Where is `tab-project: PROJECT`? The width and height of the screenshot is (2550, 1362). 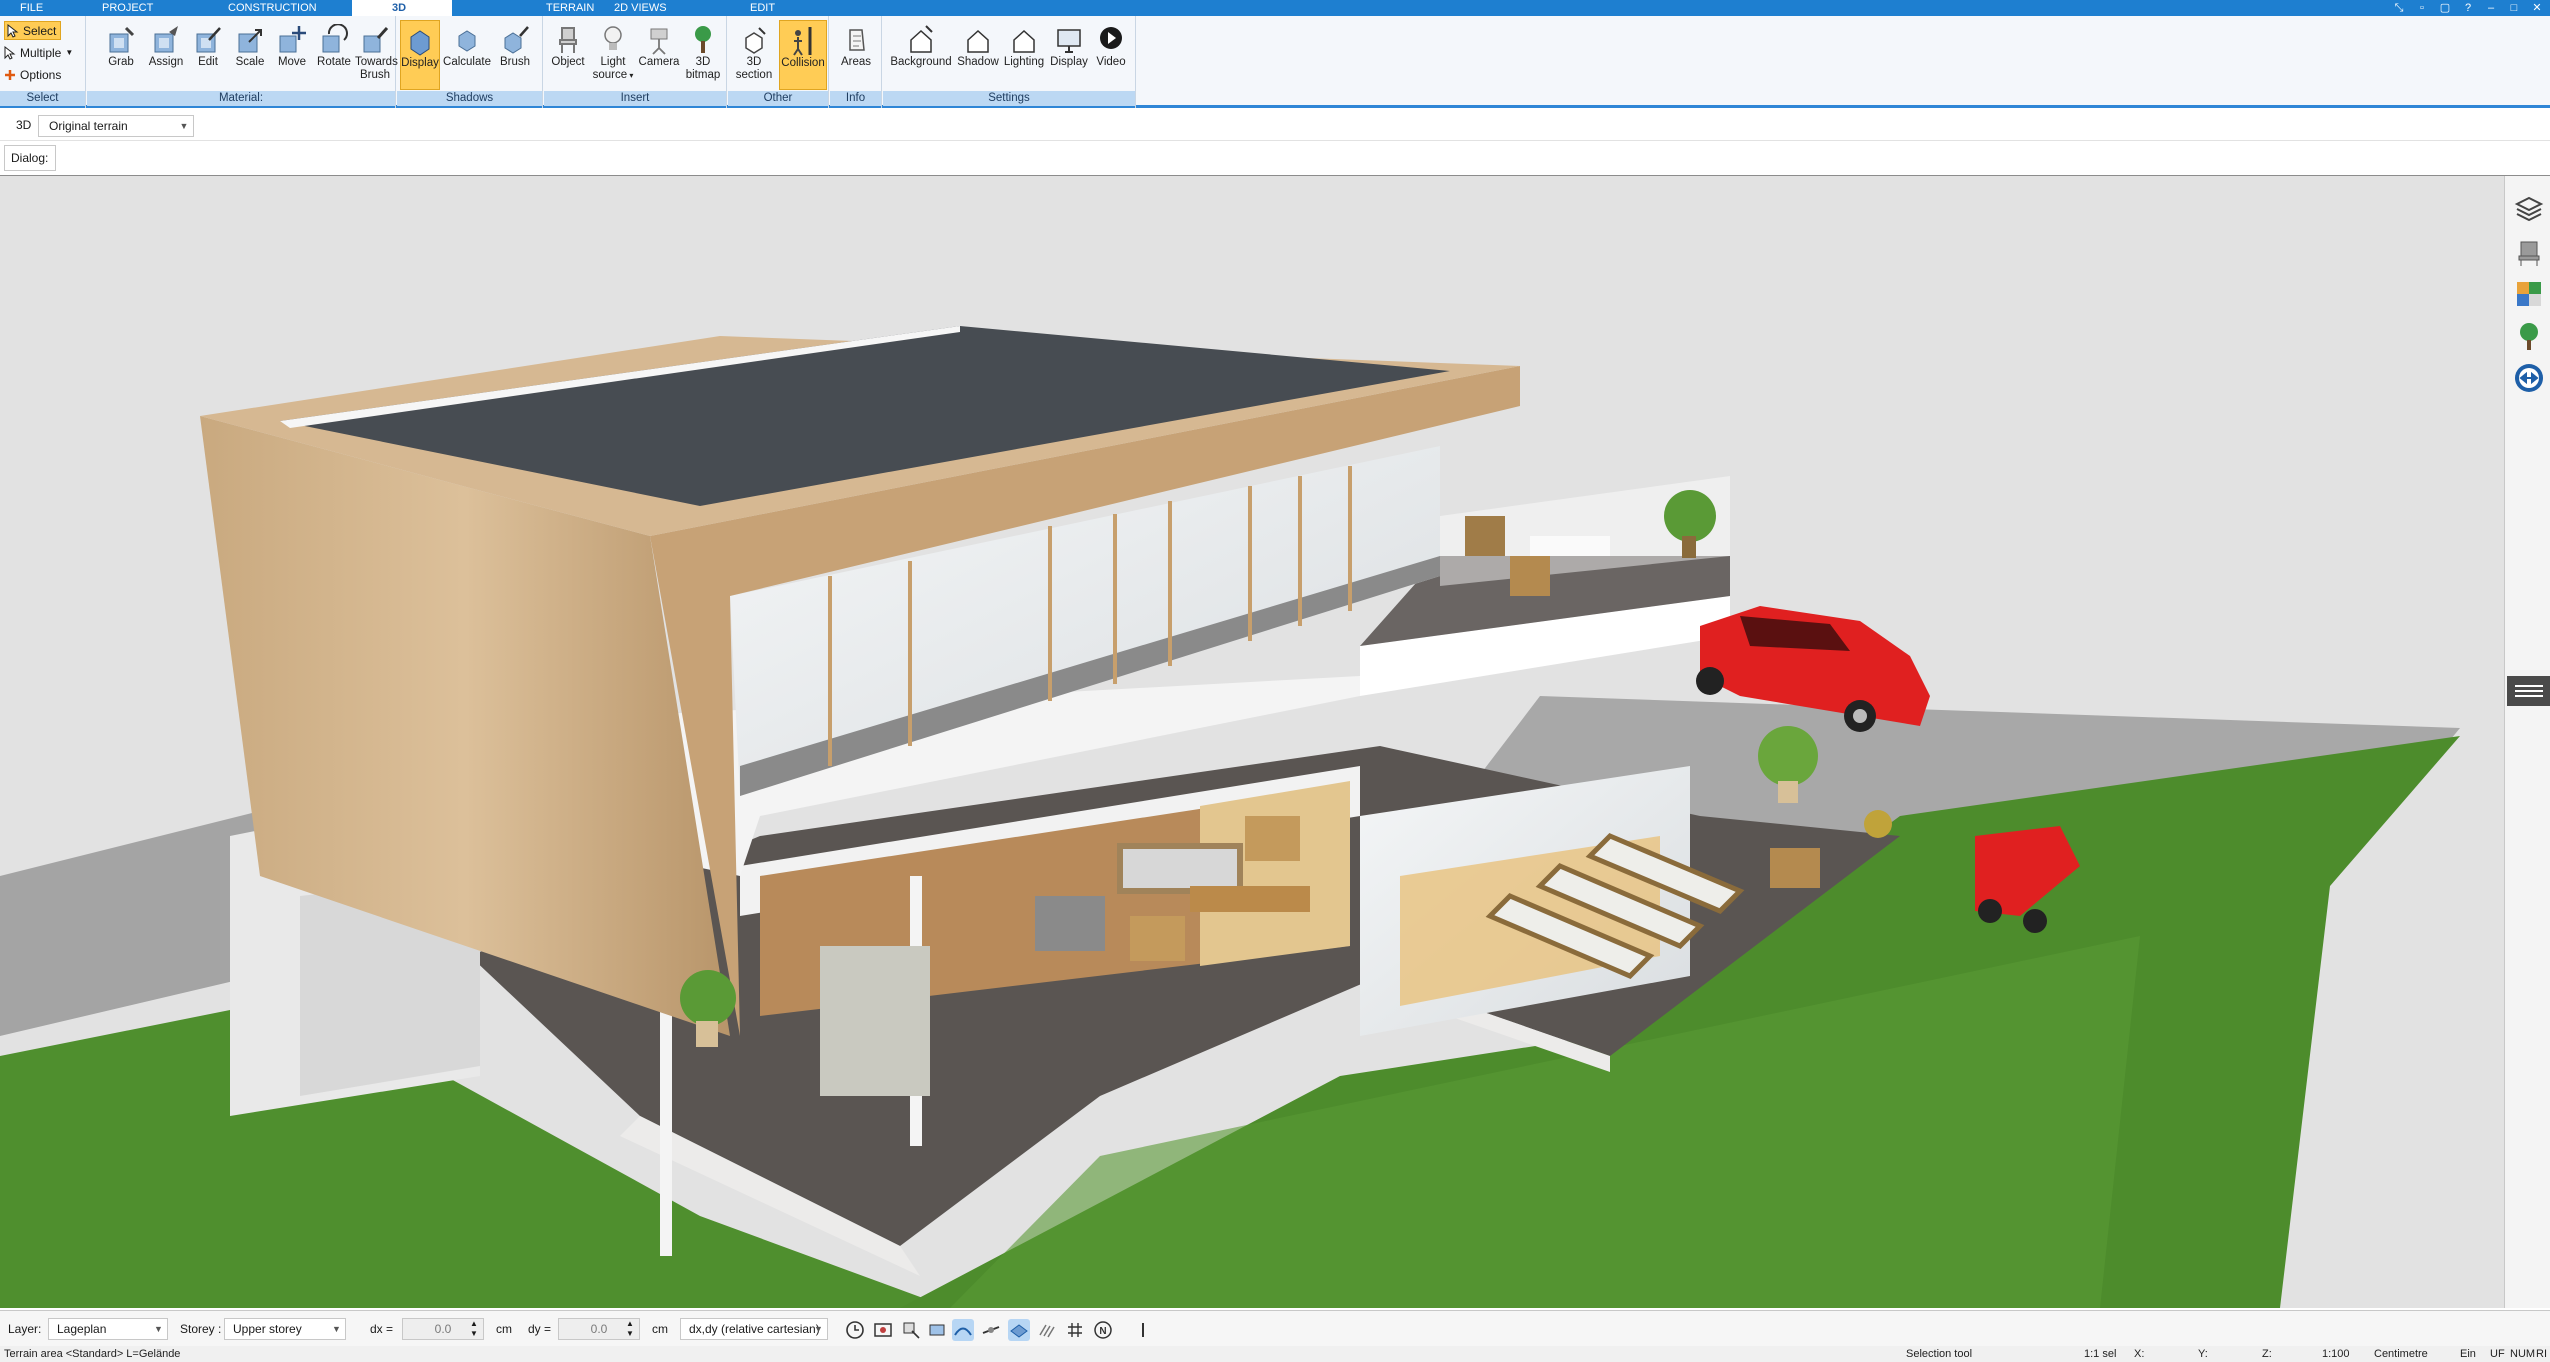
tab-project: PROJECT is located at coordinates (121, 8).